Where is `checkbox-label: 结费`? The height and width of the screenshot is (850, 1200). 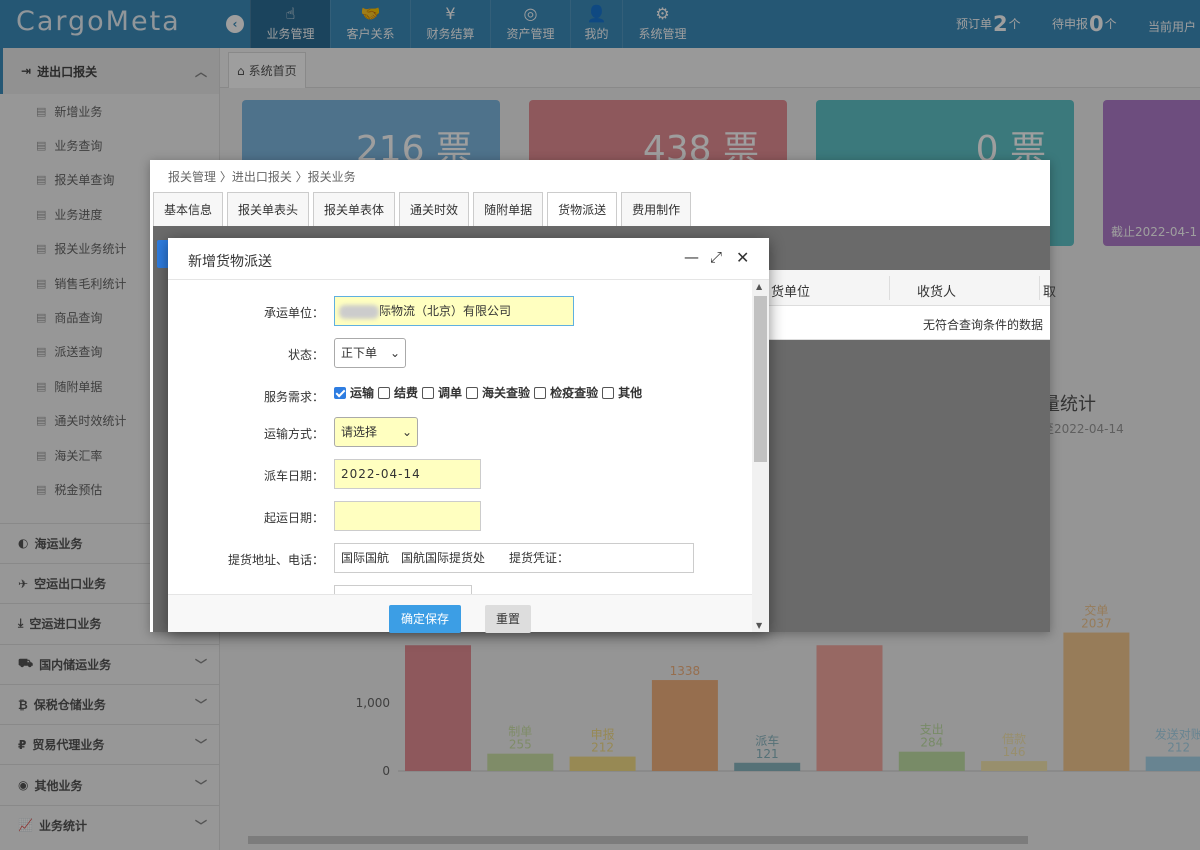
checkbox-label: 结费 is located at coordinates (406, 393).